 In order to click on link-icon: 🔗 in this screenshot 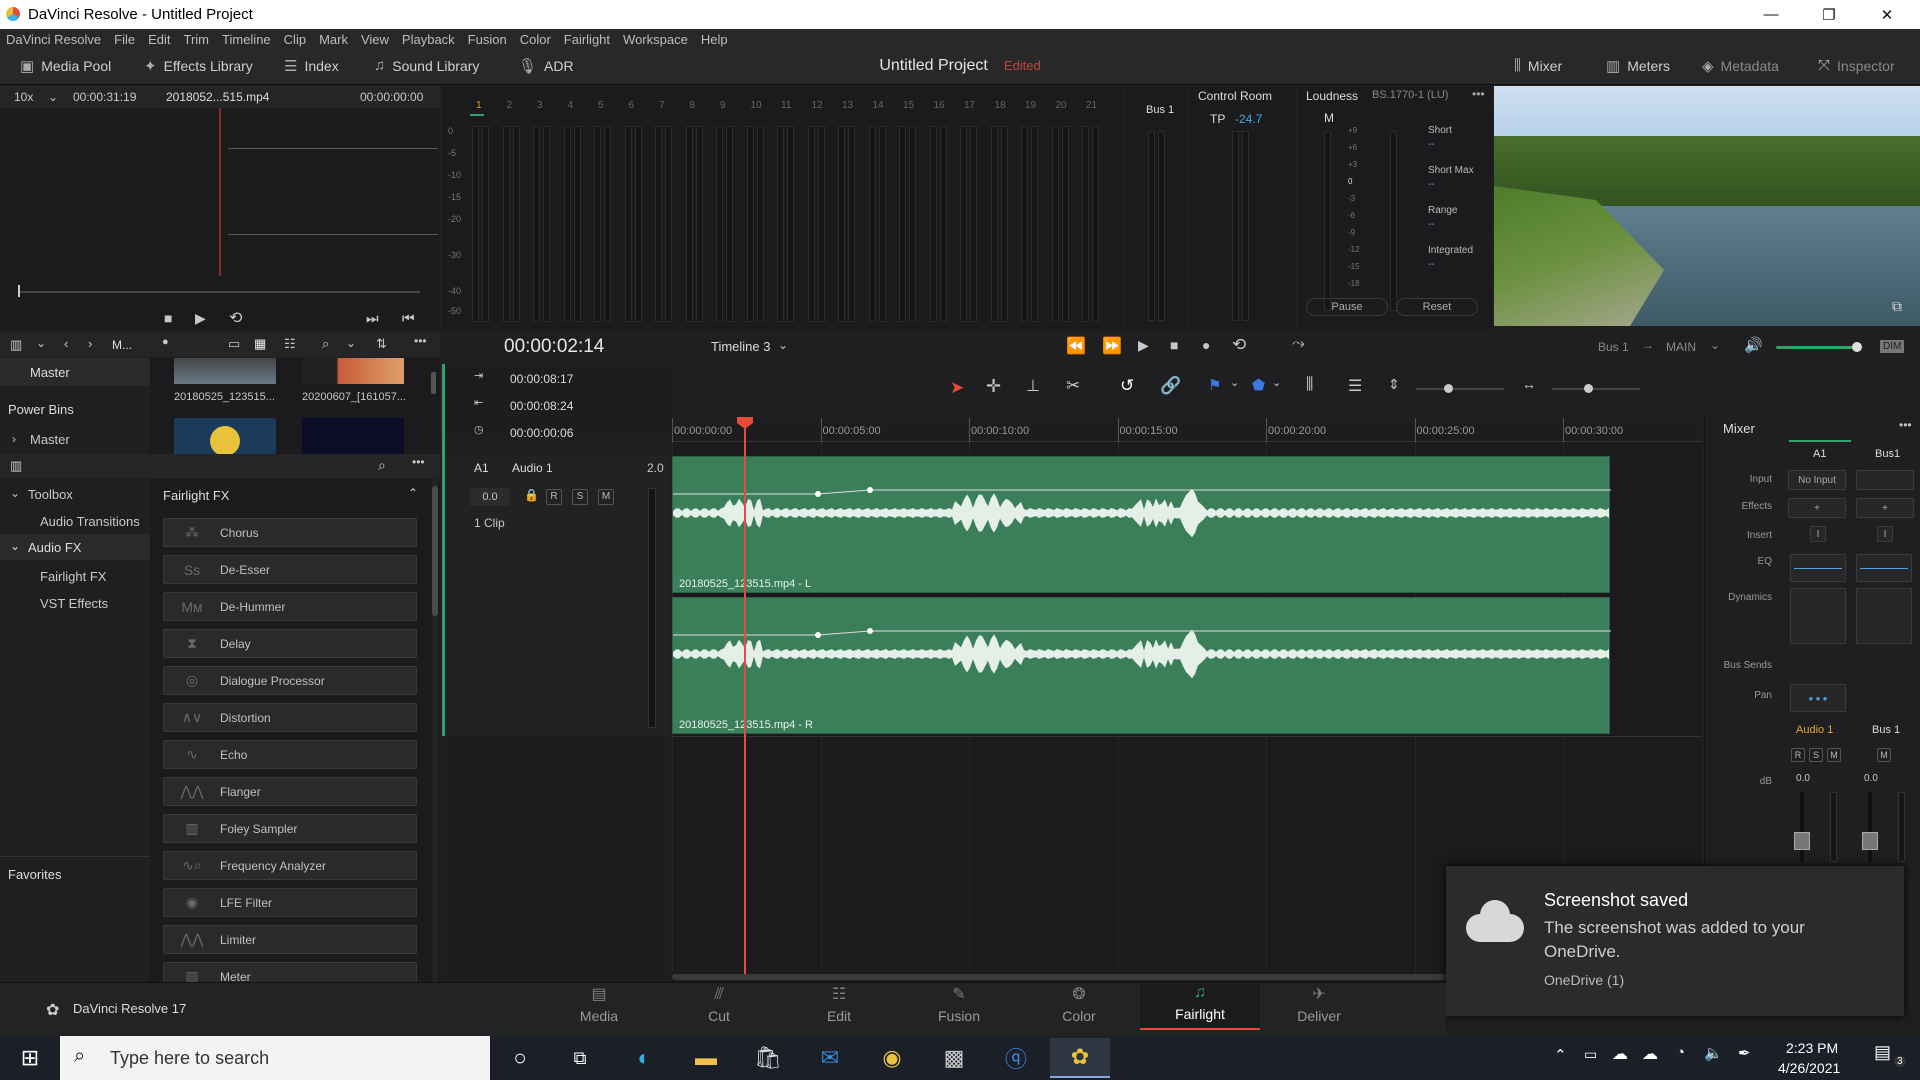, I will do `click(1170, 386)`.